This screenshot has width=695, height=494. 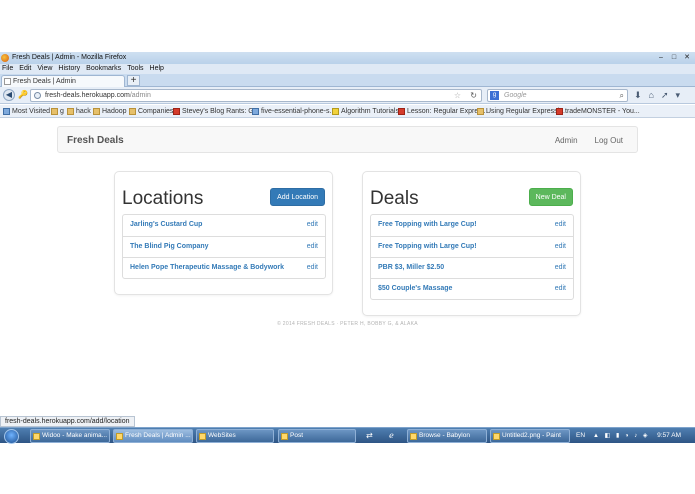 What do you see at coordinates (638, 95) in the screenshot?
I see `downloads-icon: ⬇` at bounding box center [638, 95].